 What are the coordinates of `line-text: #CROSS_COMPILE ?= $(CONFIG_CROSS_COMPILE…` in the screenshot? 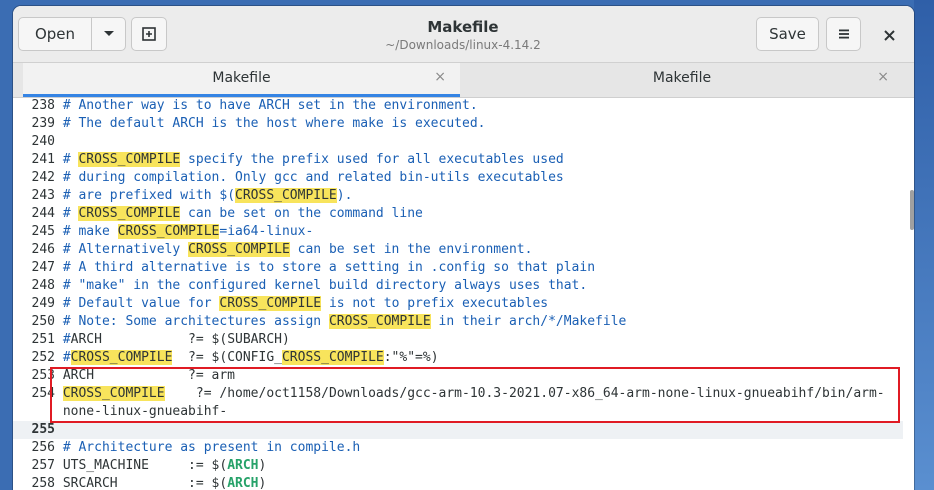 It's located at (250, 357).